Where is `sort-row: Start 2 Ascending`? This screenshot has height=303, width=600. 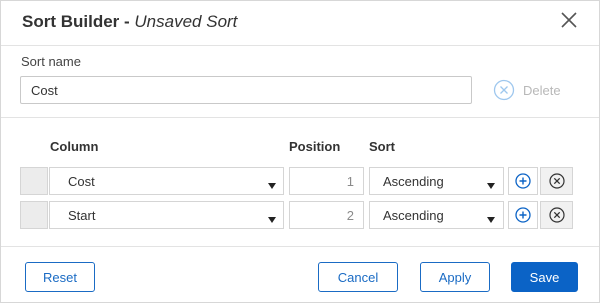
sort-row: Start 2 Ascending is located at coordinates (300, 215).